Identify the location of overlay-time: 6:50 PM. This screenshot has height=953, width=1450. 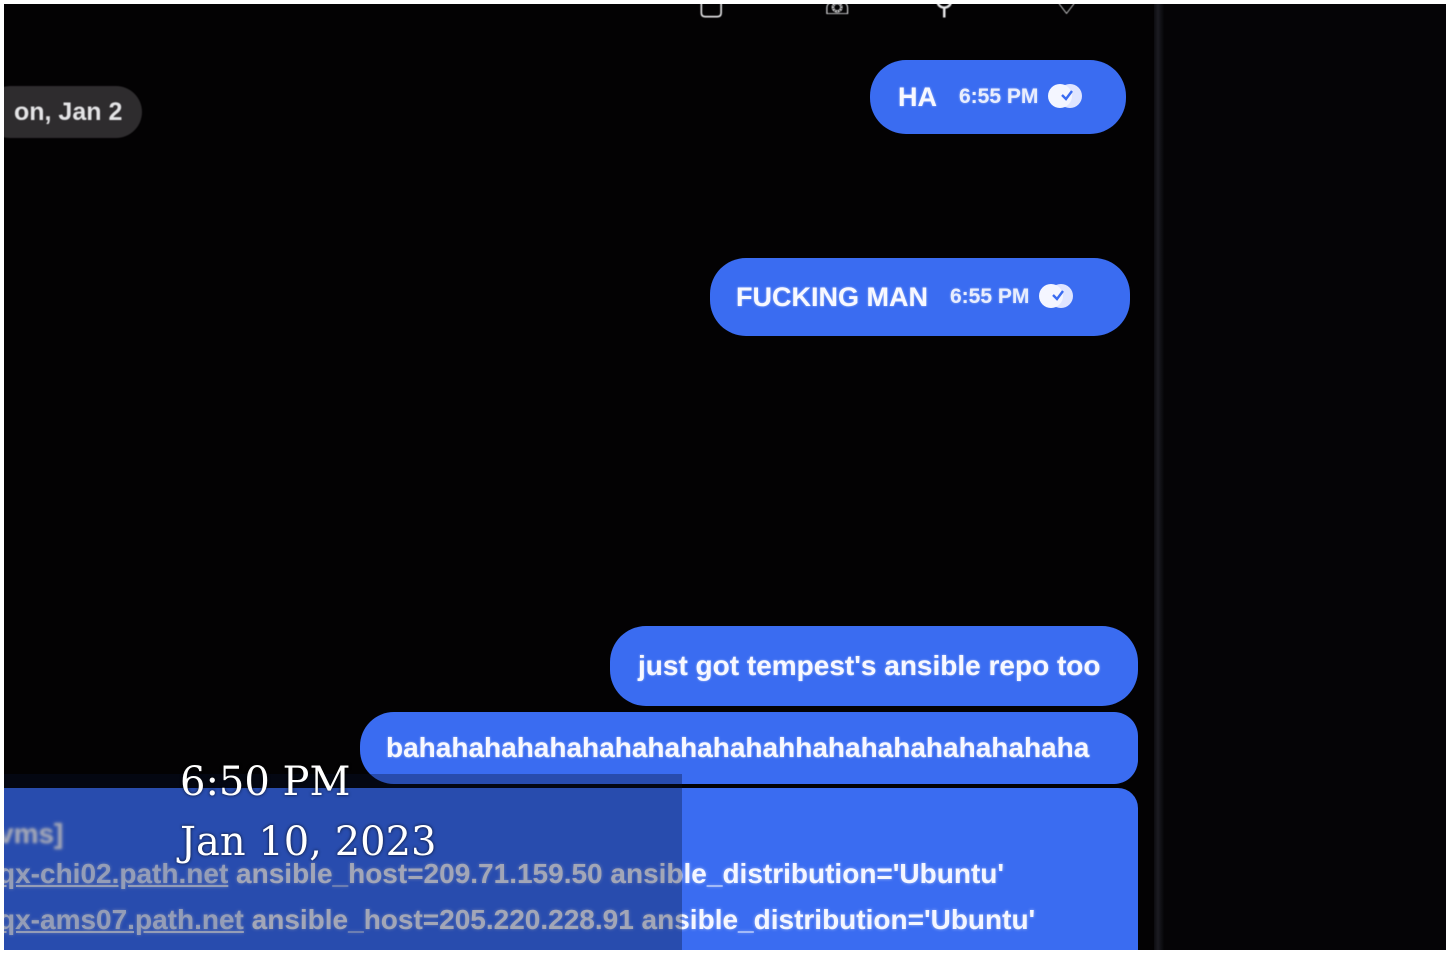
(265, 782).